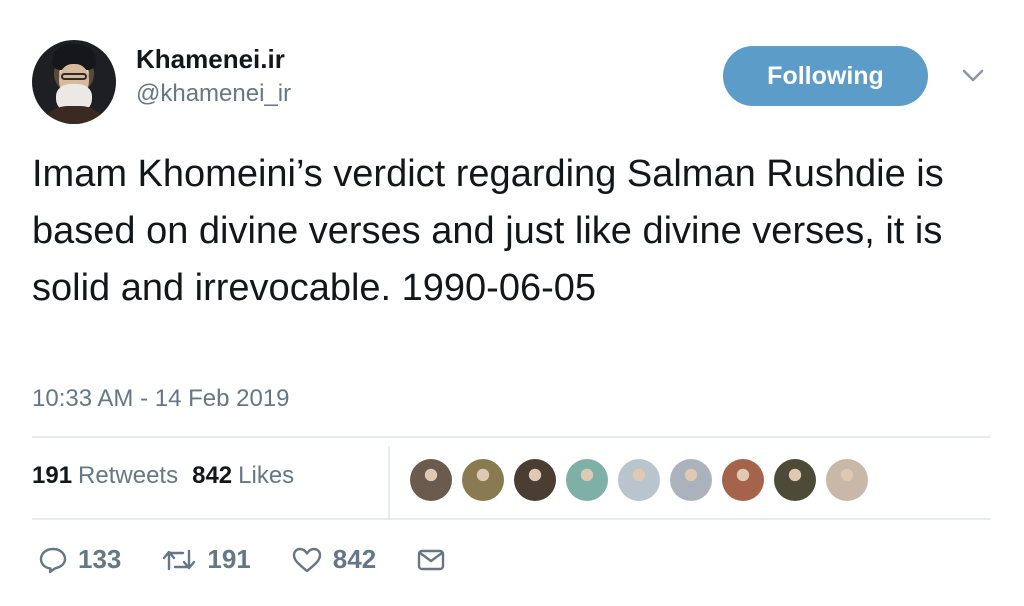 This screenshot has width=1024, height=606. What do you see at coordinates (206, 559) in the screenshot?
I see `retweet-action: 191` at bounding box center [206, 559].